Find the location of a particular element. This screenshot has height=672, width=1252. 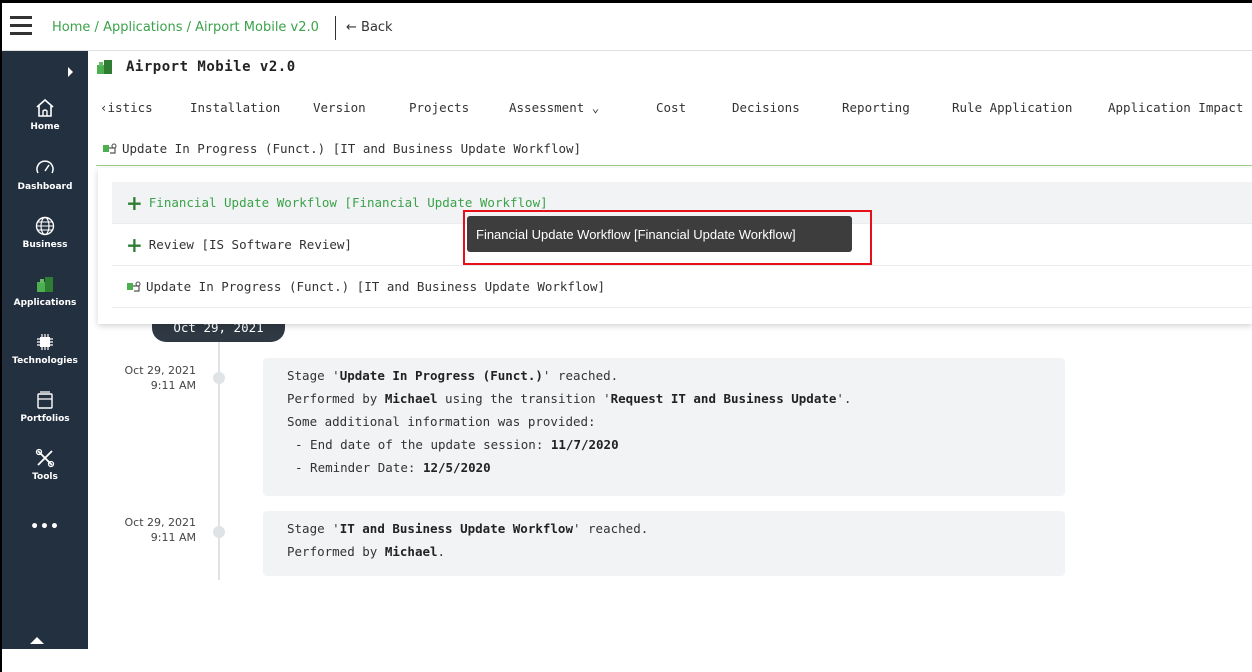

sidebar-more-button: ••• is located at coordinates (45, 527).